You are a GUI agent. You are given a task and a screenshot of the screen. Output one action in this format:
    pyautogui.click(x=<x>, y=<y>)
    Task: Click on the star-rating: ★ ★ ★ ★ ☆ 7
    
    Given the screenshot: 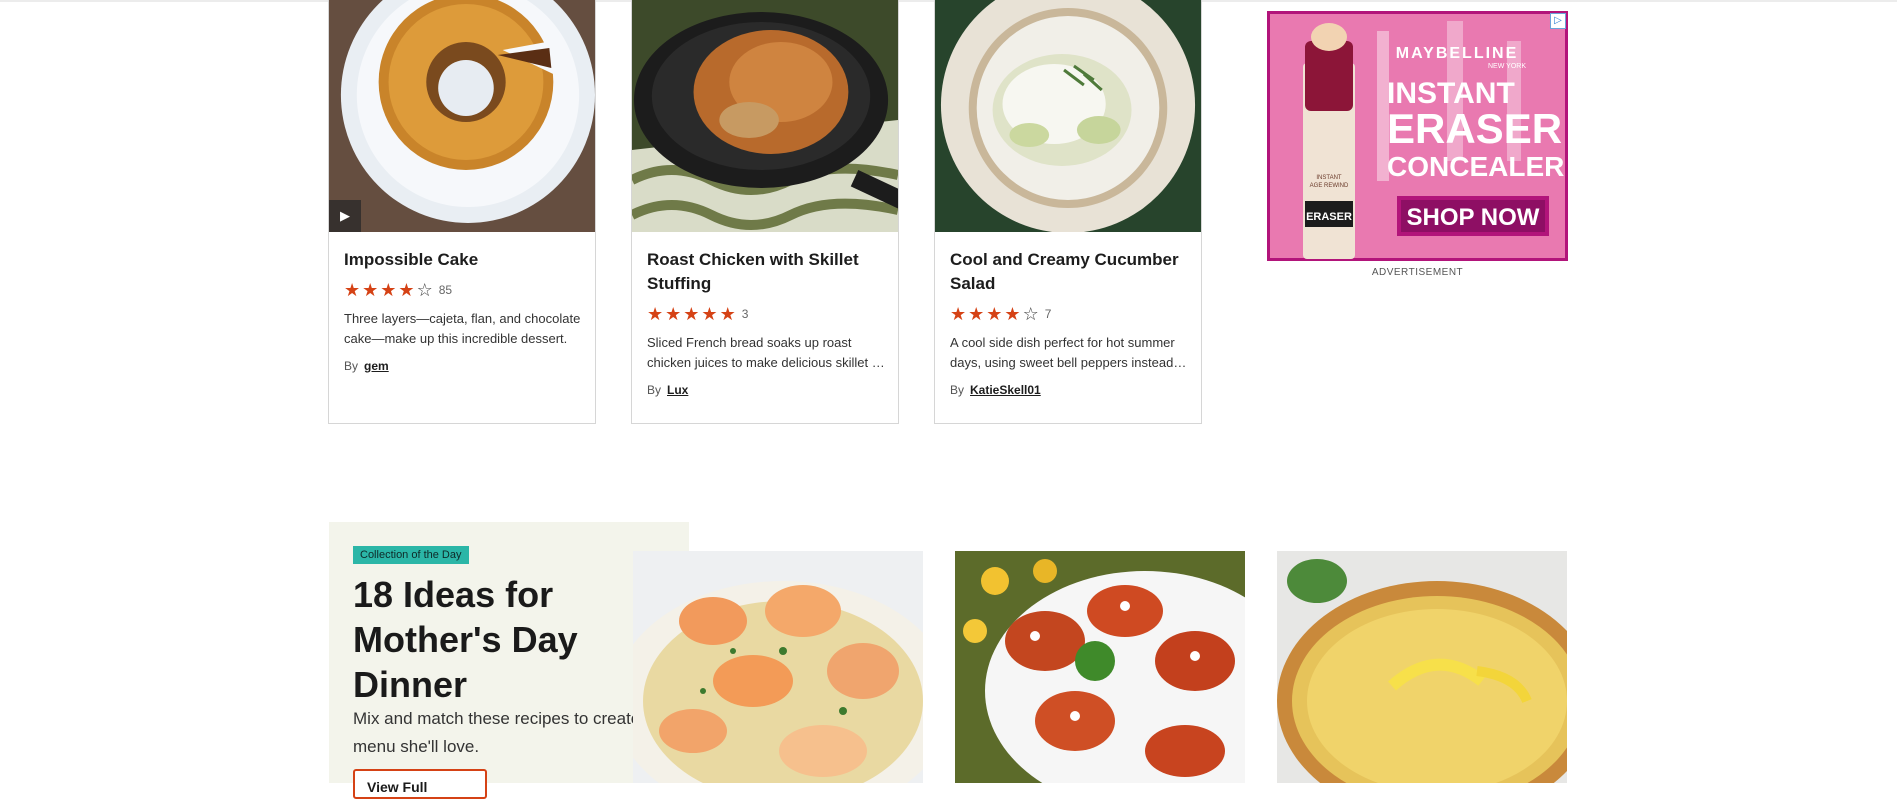 What is the action you would take?
    pyautogui.click(x=1000, y=314)
    